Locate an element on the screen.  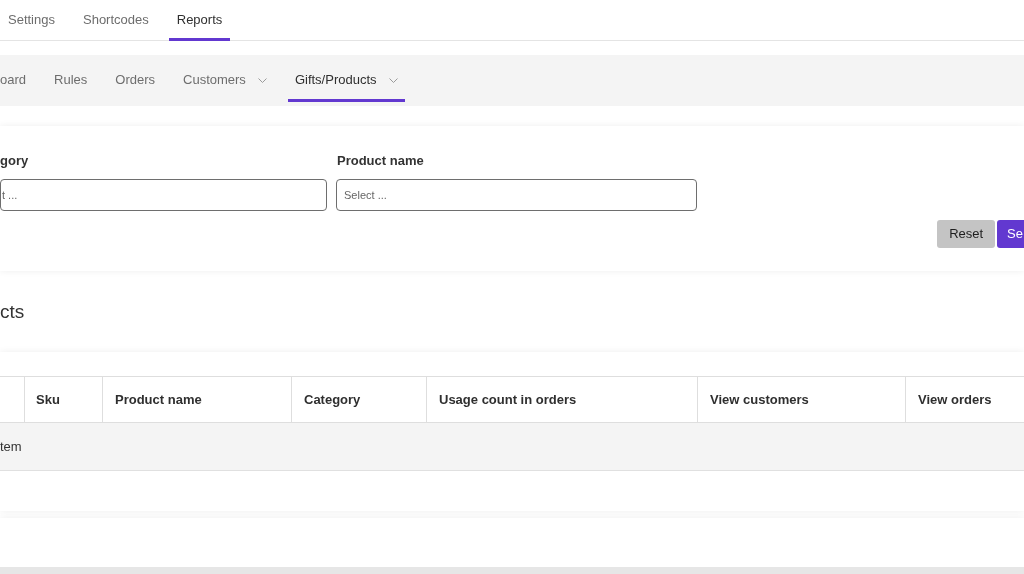
sub-nav-tab: oard is located at coordinates (17, 78).